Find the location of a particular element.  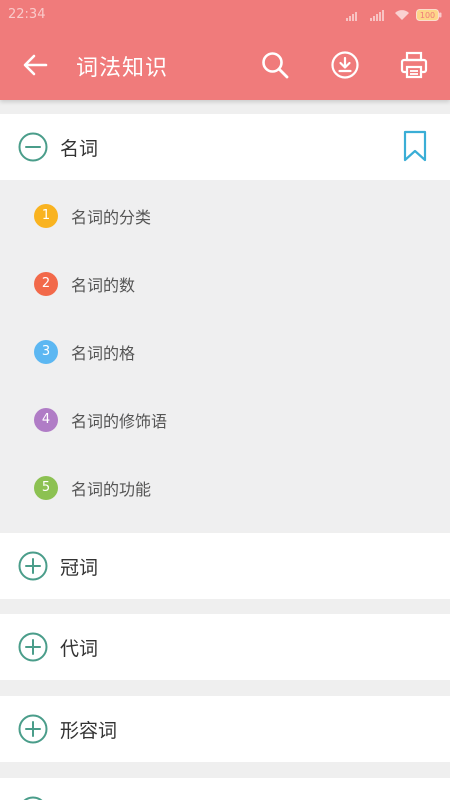

search-icon is located at coordinates (275, 65).